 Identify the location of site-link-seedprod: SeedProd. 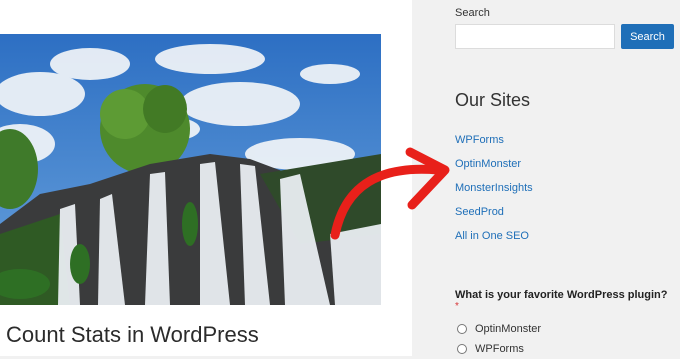
(479, 212).